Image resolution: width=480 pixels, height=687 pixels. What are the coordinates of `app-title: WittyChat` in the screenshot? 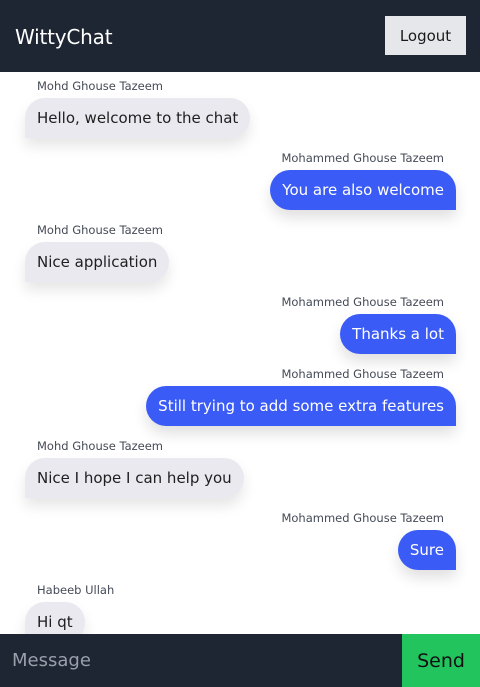 It's located at (64, 37).